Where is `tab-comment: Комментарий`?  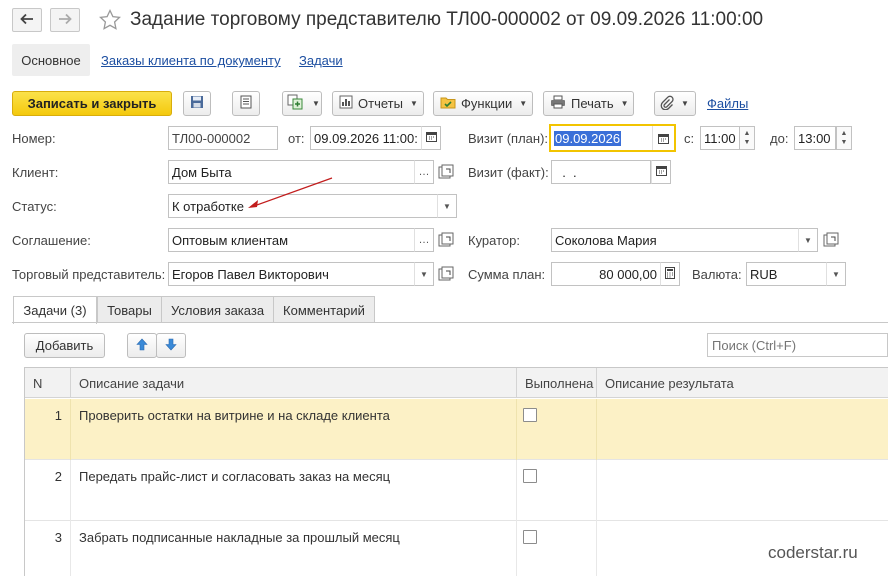 tab-comment: Комментарий is located at coordinates (324, 309).